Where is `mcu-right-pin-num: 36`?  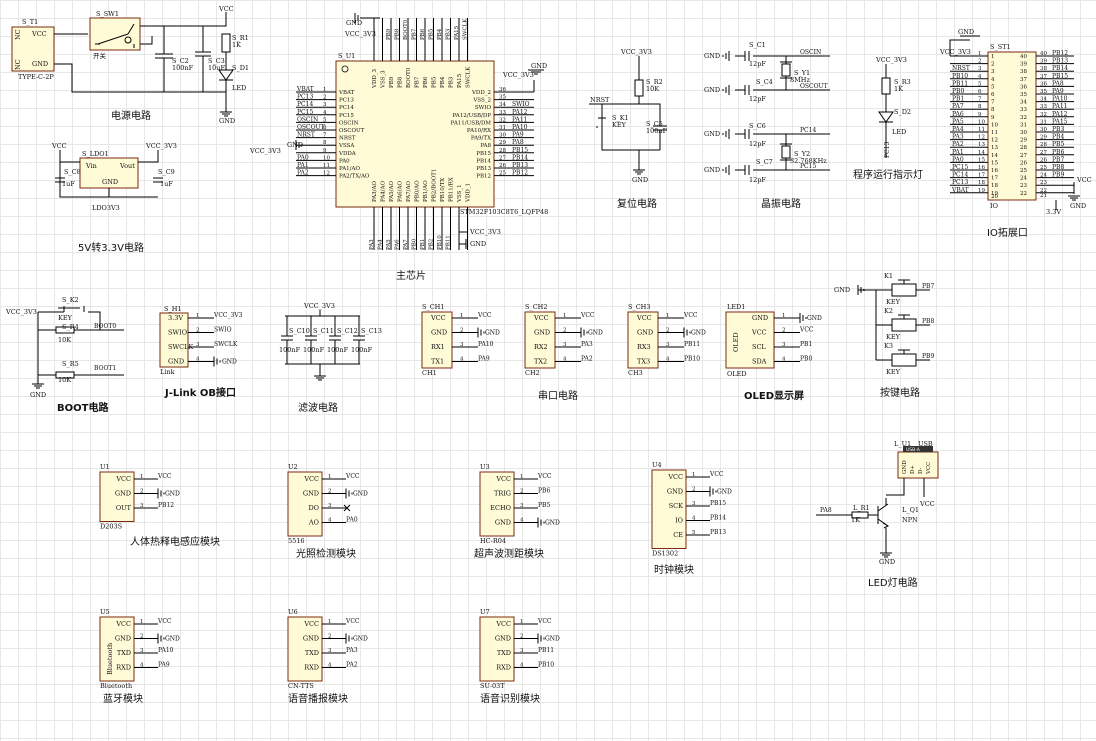 mcu-right-pin-num: 36 is located at coordinates (502, 90).